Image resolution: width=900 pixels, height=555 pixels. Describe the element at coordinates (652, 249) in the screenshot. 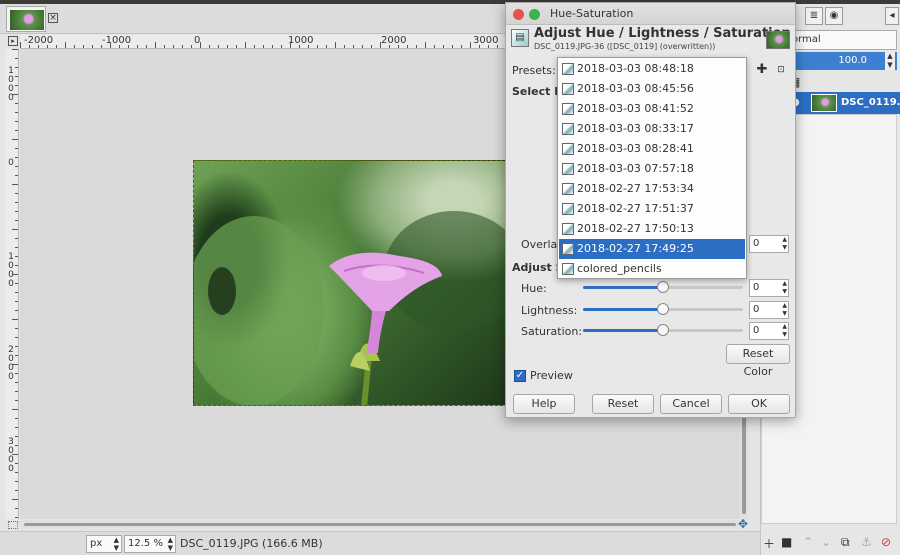

I see `preset-item: 2018-02-27 17:49:25` at that location.